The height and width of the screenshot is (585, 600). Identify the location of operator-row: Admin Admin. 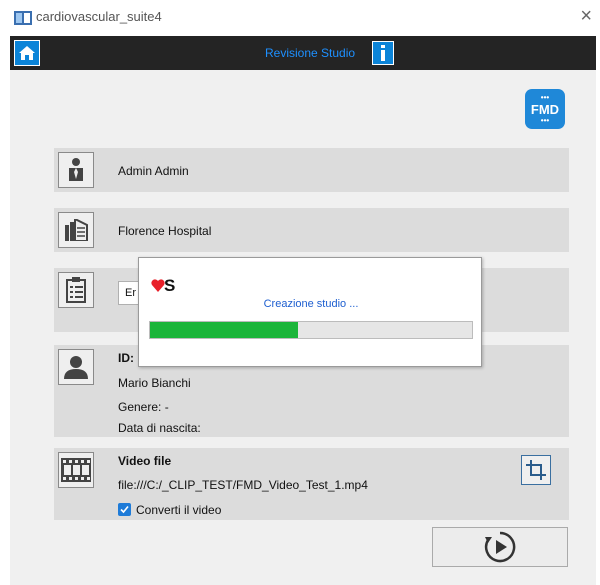
(311, 170).